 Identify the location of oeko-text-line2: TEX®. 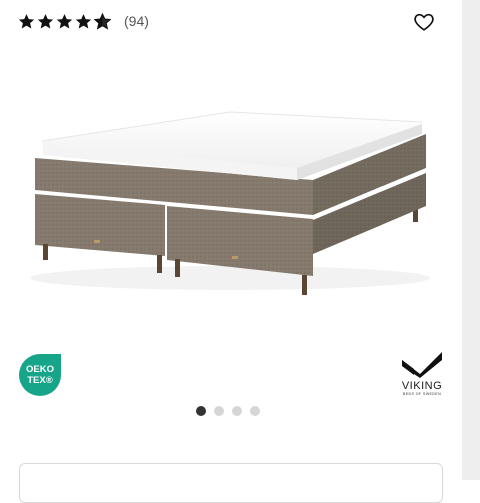
(39, 380).